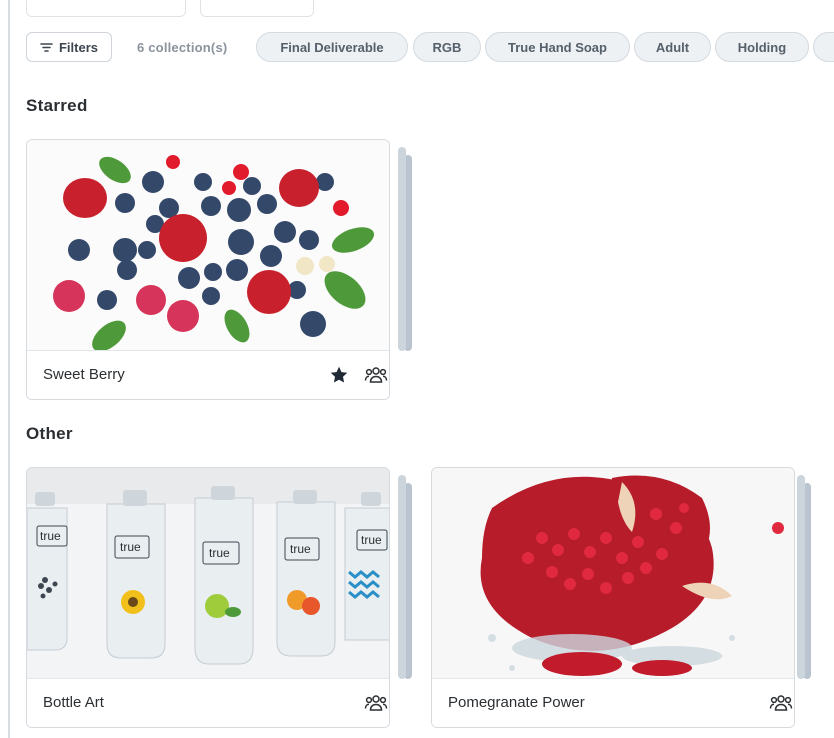  Describe the element at coordinates (208, 374) in the screenshot. I see `card-caption: Sweet Berry` at that location.